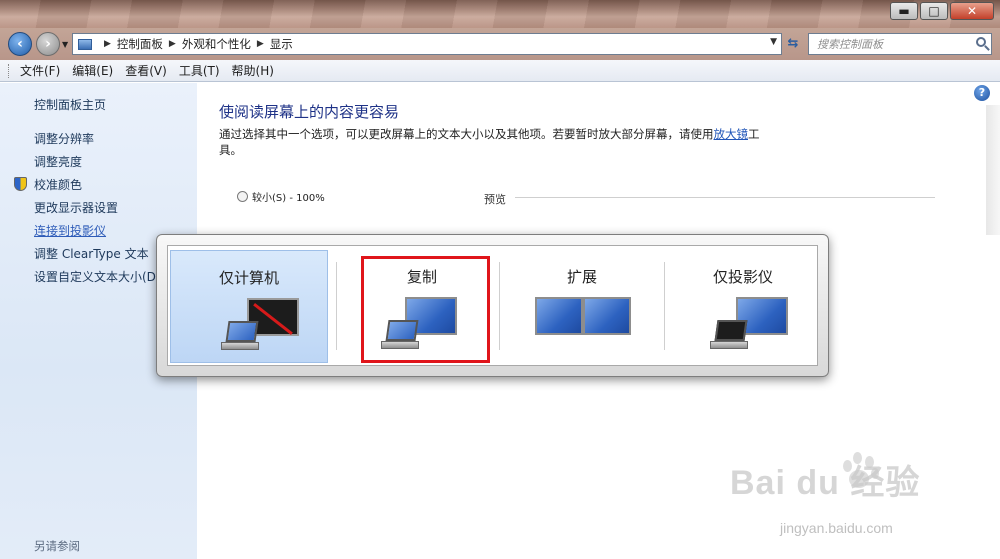  What do you see at coordinates (9, 71) in the screenshot?
I see `menu-grip` at bounding box center [9, 71].